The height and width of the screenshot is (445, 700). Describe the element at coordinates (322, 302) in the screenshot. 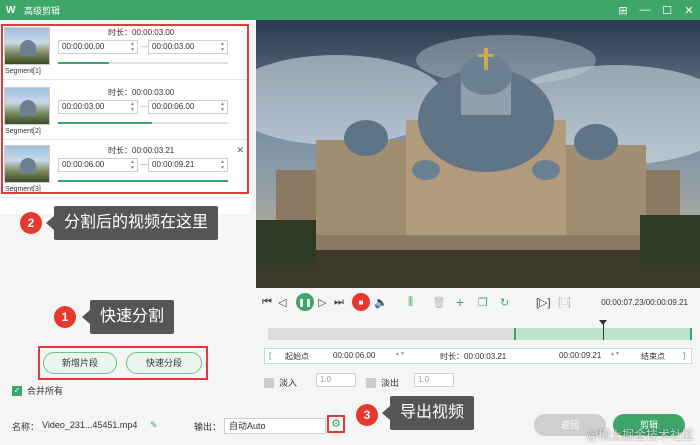

I see `step-forward-icon: ▷` at that location.